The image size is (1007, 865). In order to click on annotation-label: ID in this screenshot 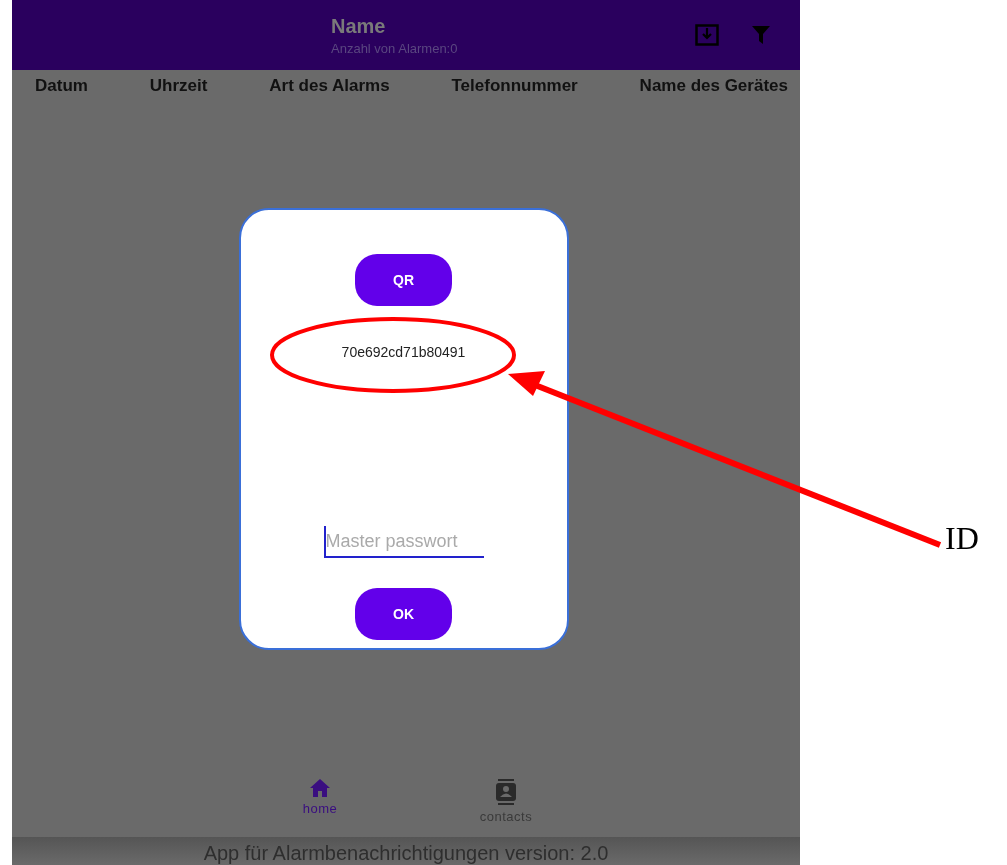, I will do `click(962, 538)`.